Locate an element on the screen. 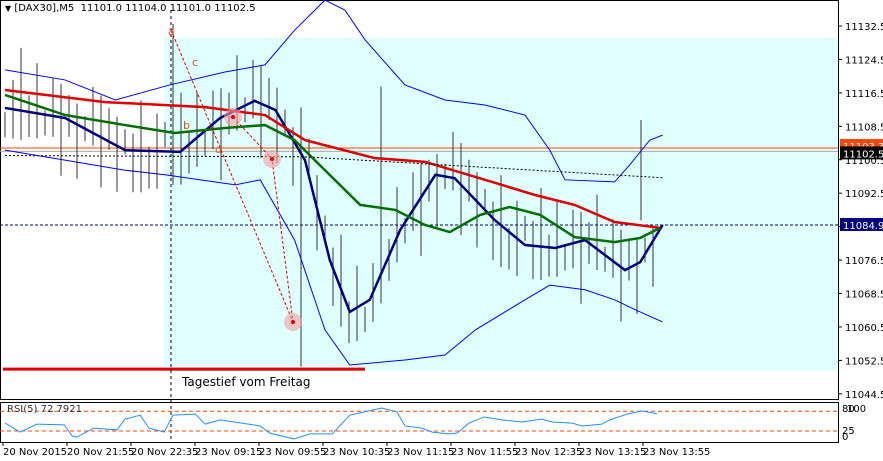  price-tick-label: 11068.5 is located at coordinates (864, 295).